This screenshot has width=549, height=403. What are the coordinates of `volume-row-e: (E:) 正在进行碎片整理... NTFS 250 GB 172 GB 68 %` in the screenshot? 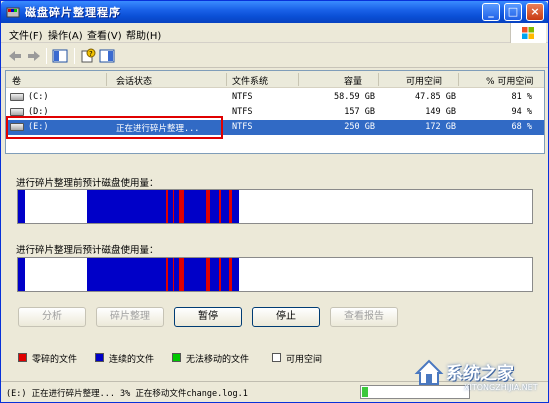 It's located at (275, 127).